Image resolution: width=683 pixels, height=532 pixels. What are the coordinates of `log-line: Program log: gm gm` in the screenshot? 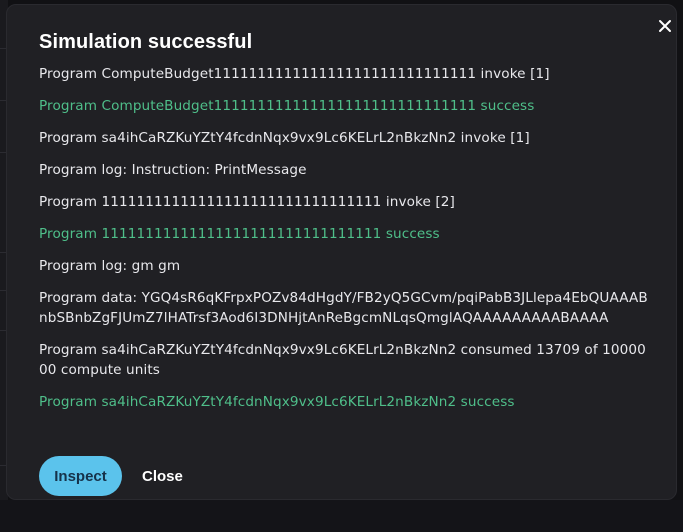 It's located at (110, 266).